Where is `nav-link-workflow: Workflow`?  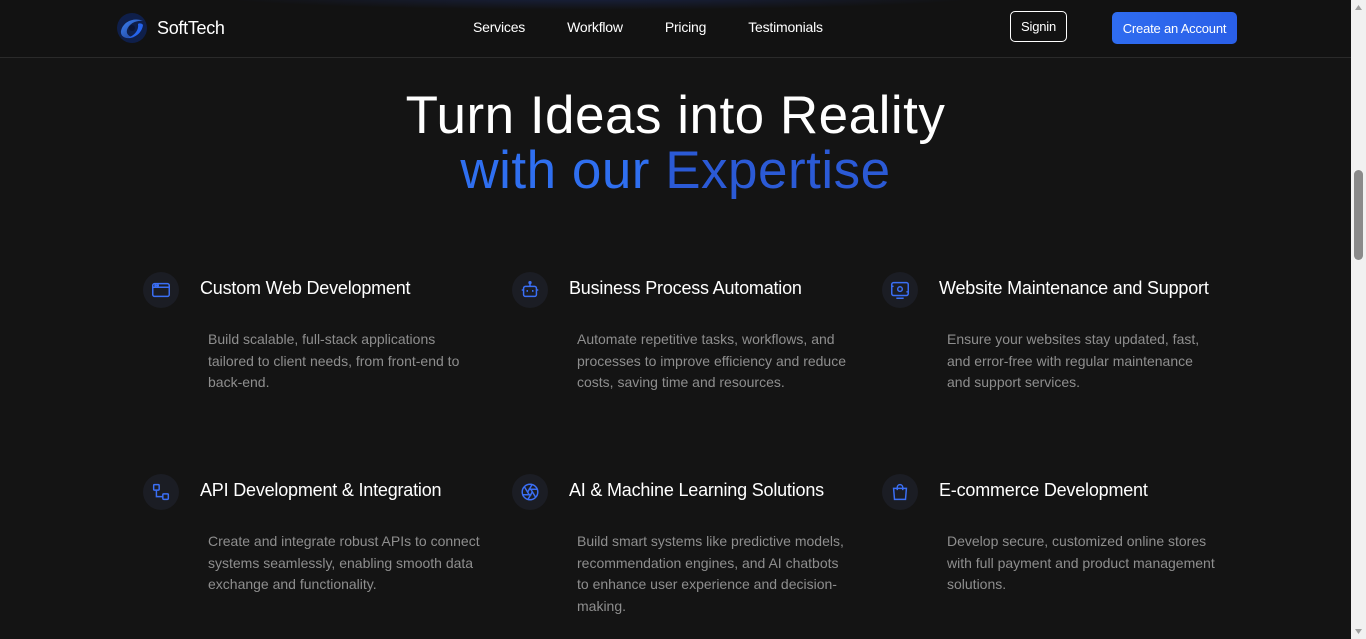 nav-link-workflow: Workflow is located at coordinates (595, 27).